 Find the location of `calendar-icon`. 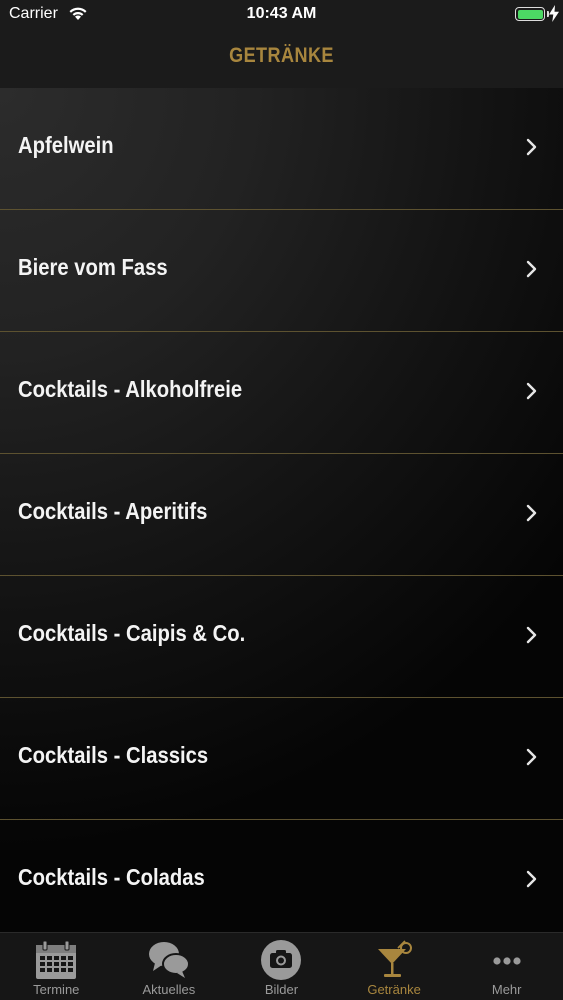

calendar-icon is located at coordinates (56, 959).